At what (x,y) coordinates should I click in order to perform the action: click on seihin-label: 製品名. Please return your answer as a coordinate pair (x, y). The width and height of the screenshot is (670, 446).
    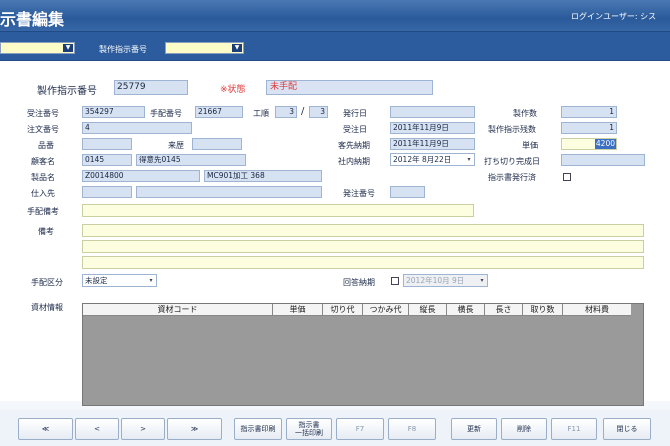
    Looking at the image, I should click on (43, 177).